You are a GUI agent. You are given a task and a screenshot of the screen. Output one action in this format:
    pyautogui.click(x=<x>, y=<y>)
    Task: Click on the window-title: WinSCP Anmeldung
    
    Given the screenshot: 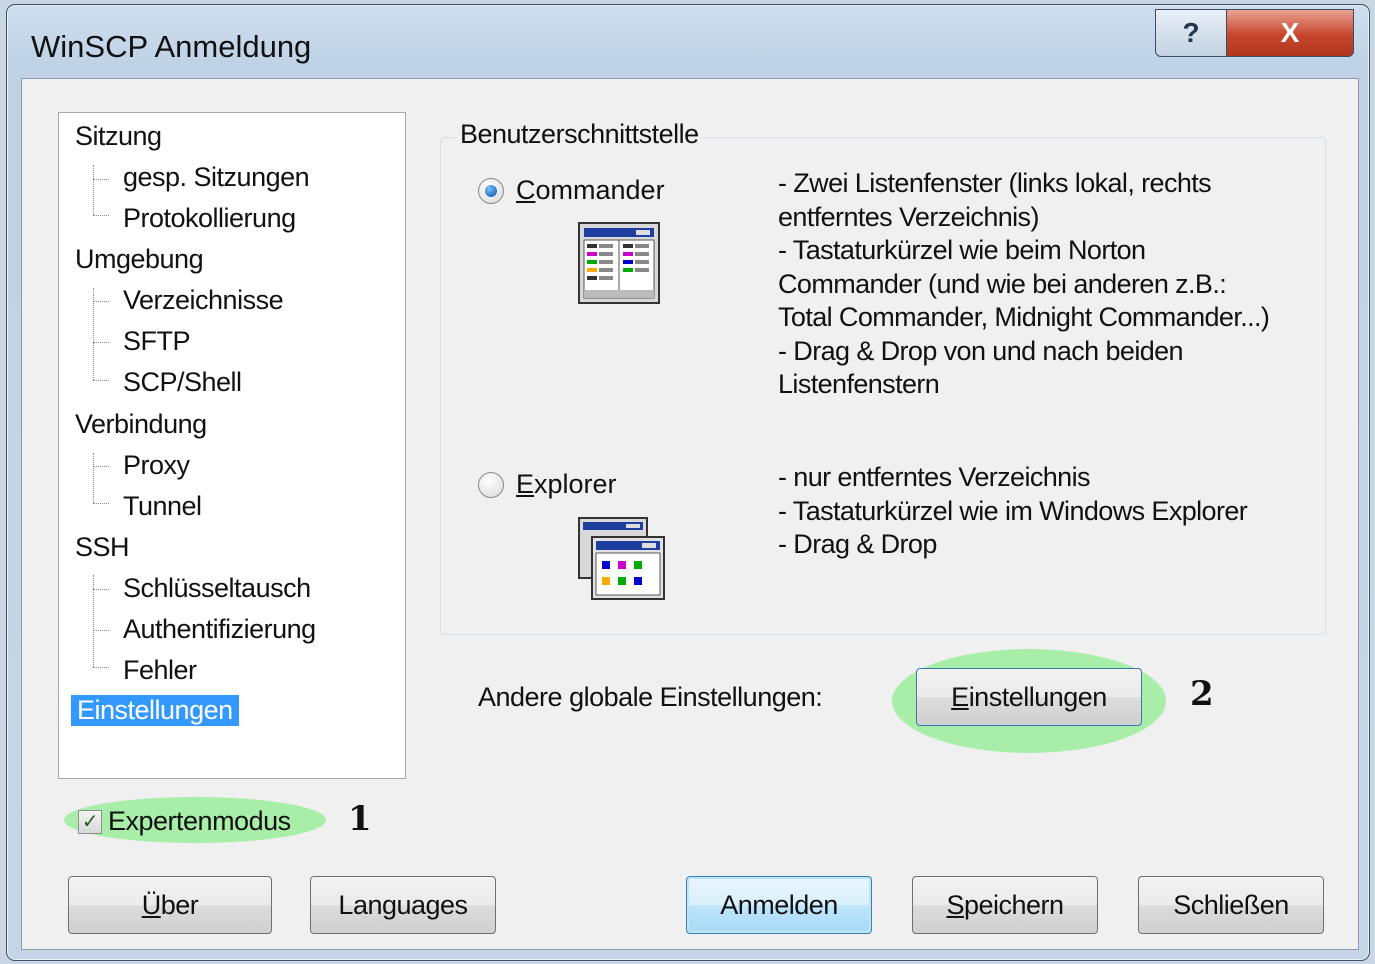 What is the action you would take?
    pyautogui.click(x=171, y=46)
    